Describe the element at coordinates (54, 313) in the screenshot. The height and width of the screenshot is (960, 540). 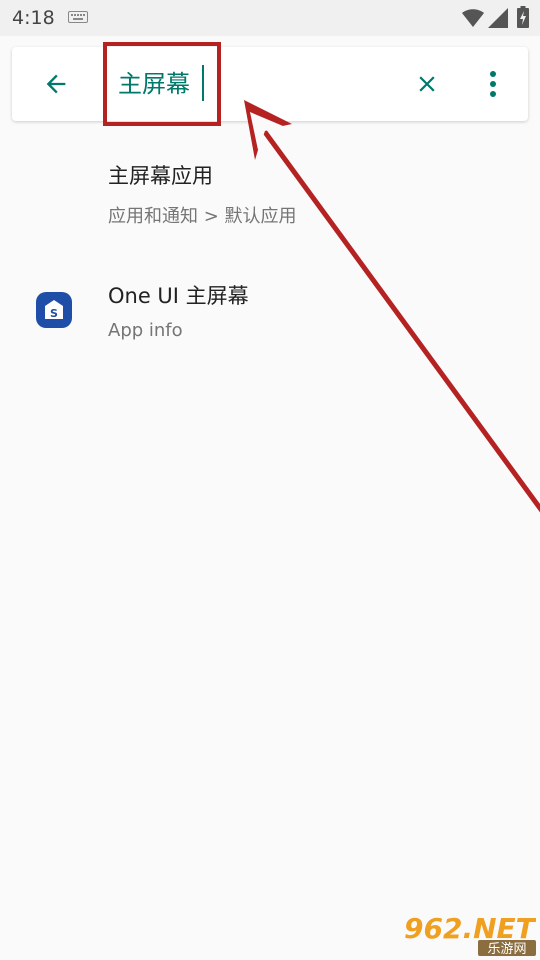
I see `svg-text: S` at that location.